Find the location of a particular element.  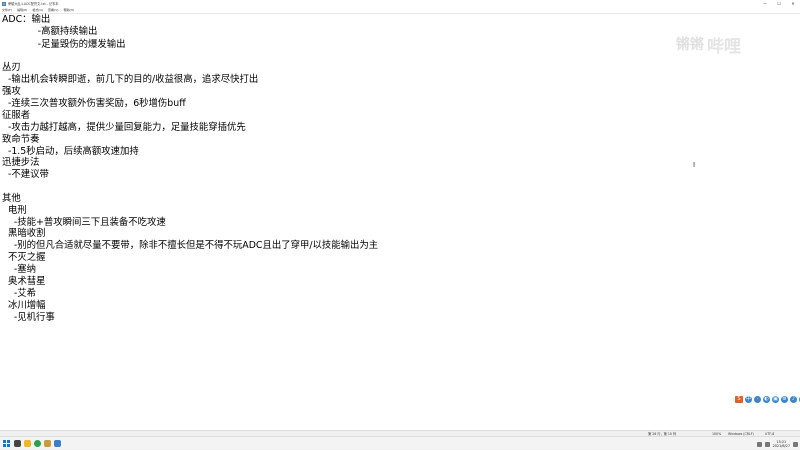

bilibili-watermark: 锵锵 哔哩 is located at coordinates (708, 45).